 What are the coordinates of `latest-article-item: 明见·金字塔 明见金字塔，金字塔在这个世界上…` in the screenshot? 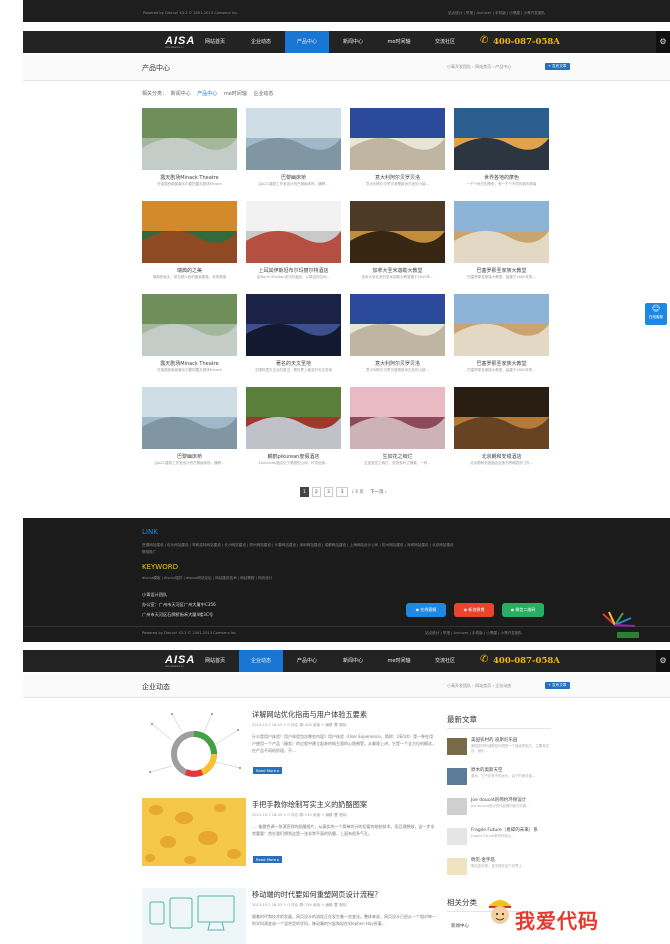 It's located at (499, 868).